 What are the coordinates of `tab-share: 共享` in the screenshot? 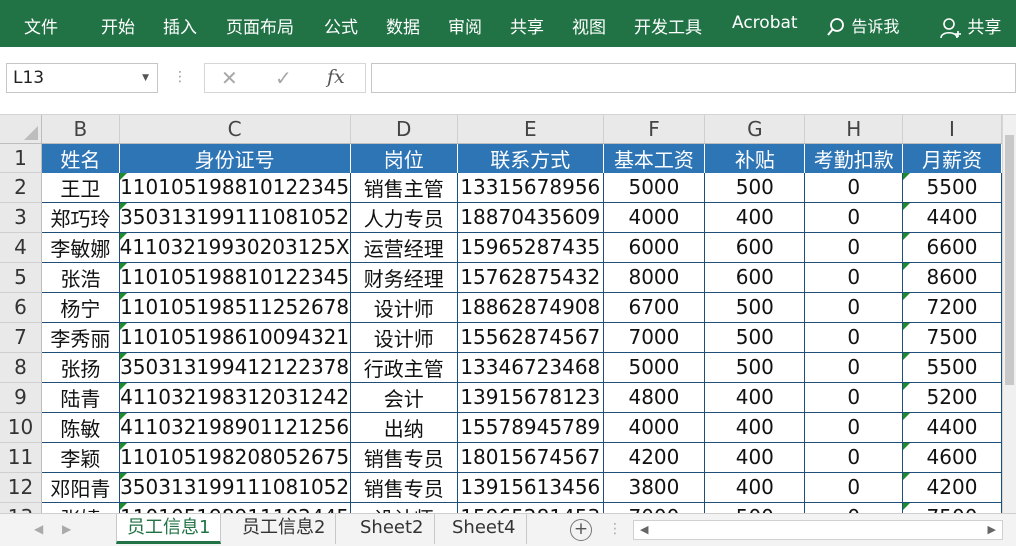 It's located at (527, 25).